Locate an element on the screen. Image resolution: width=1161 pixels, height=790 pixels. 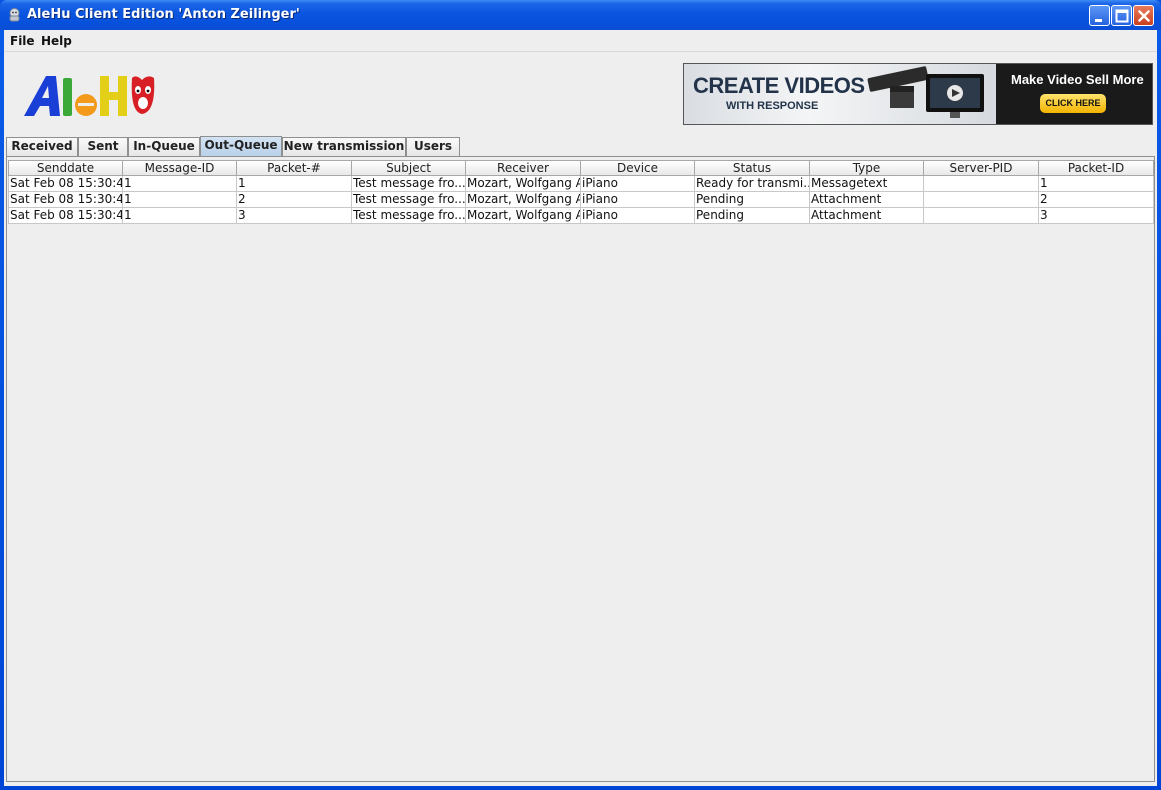
tab-received: Received is located at coordinates (42, 146).